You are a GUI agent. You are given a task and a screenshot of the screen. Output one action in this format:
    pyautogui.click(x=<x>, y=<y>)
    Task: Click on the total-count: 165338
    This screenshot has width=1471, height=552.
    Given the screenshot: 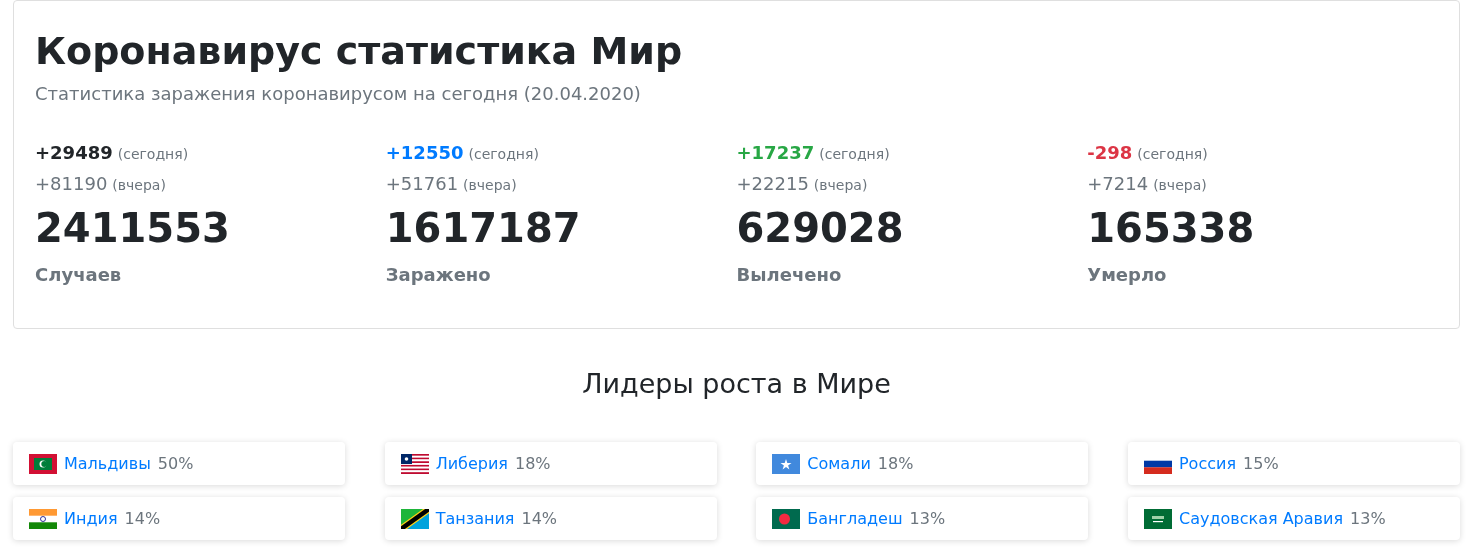 What is the action you would take?
    pyautogui.click(x=1171, y=228)
    